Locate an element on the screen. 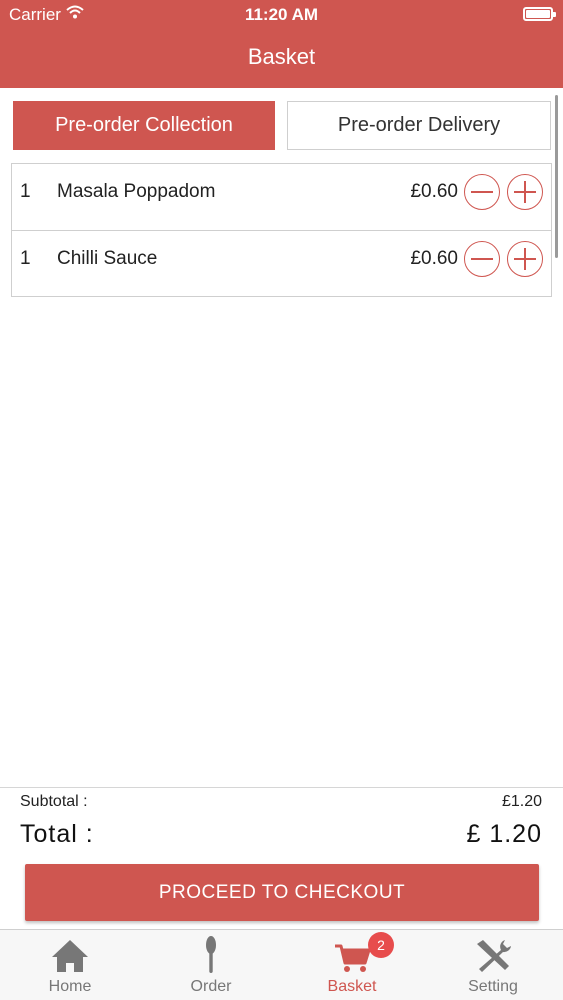 This screenshot has width=563, height=1000. item-name: Masala Poppadom is located at coordinates (136, 191).